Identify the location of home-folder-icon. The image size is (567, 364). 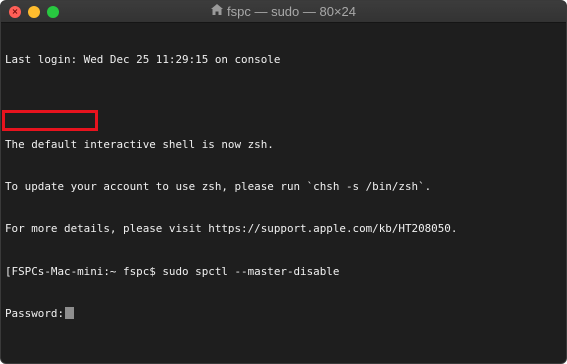
(217, 11).